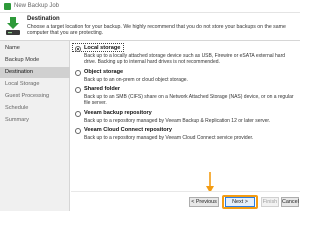 Image resolution: width=320 pixels, height=240 pixels. I want to click on step-name: Name, so click(35, 48).